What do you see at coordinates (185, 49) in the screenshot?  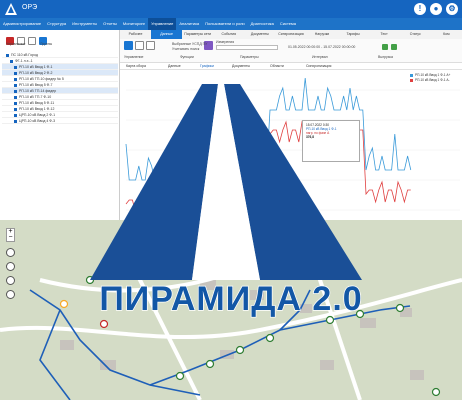 I see `check-search: Учитывать поиск` at bounding box center [185, 49].